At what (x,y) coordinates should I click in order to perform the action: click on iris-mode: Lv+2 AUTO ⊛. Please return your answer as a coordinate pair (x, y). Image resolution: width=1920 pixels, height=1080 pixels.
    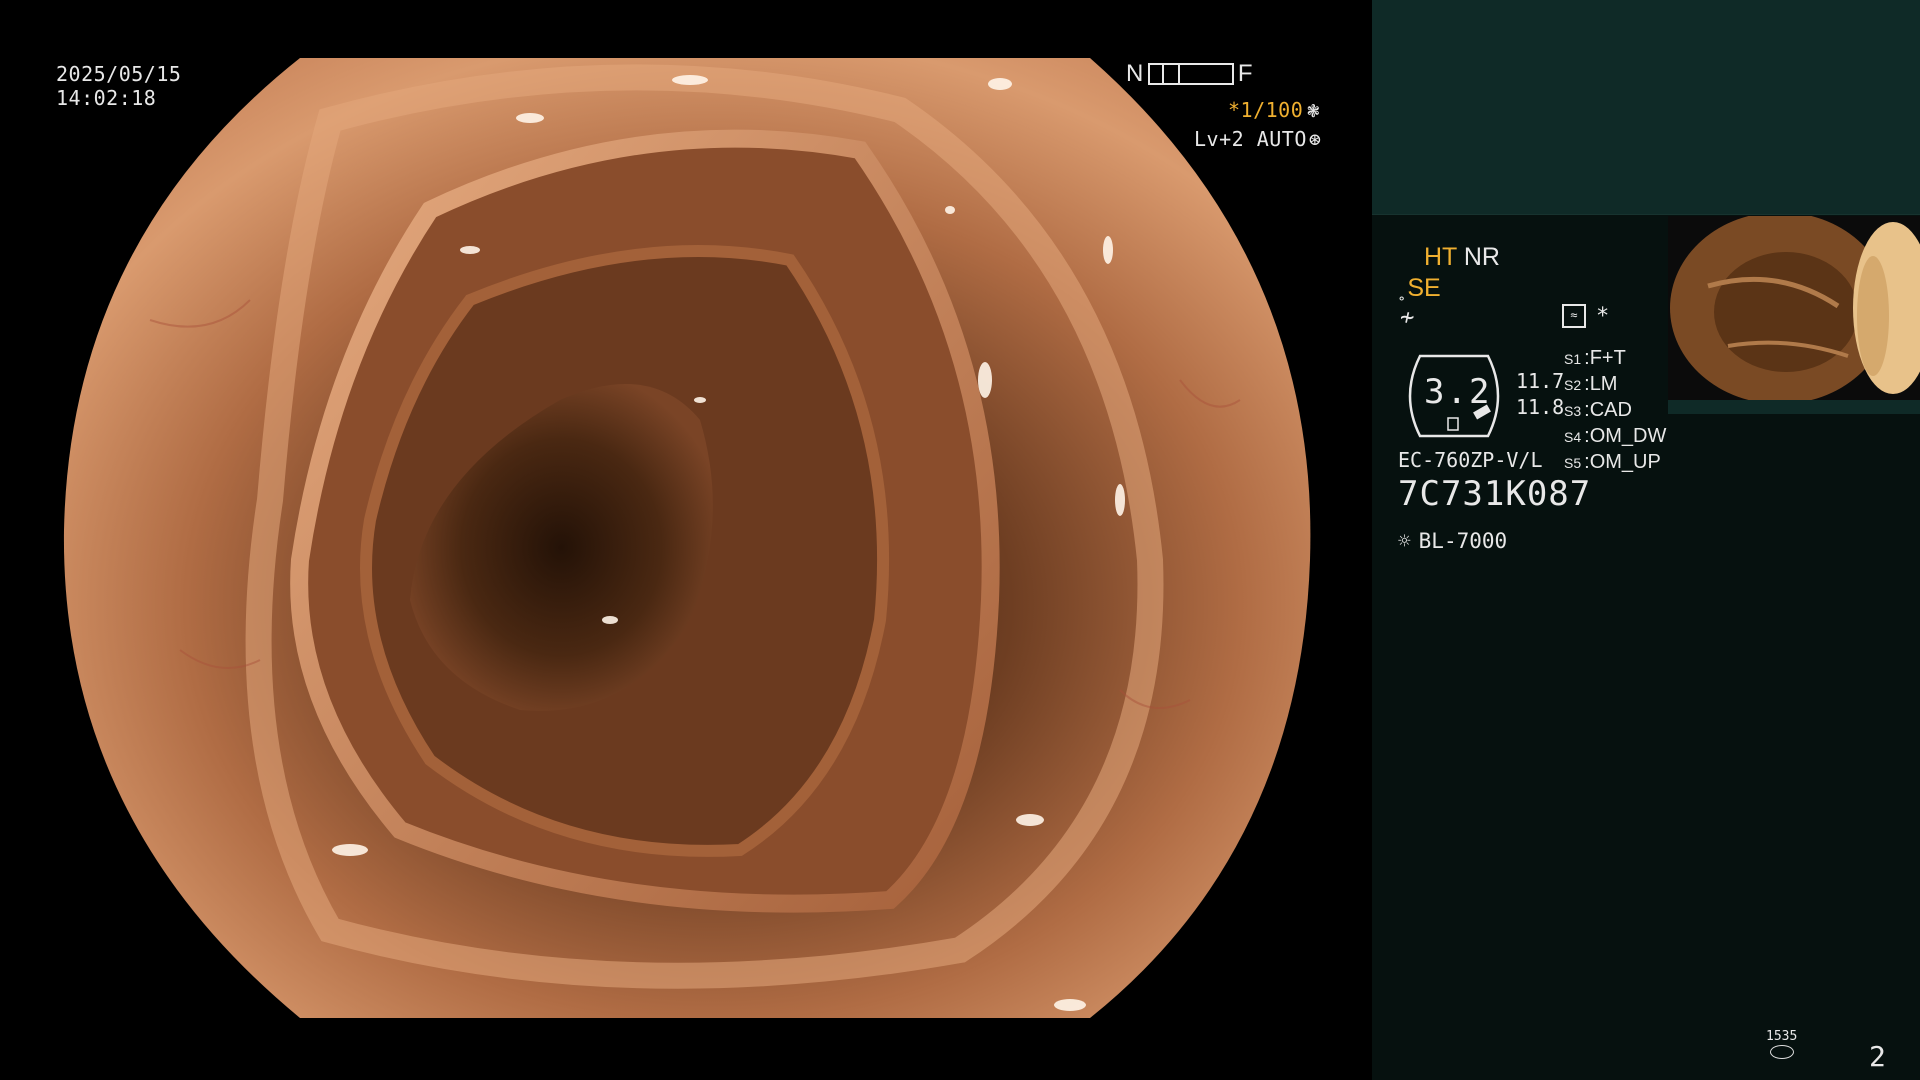
    Looking at the image, I should click on (1257, 139).